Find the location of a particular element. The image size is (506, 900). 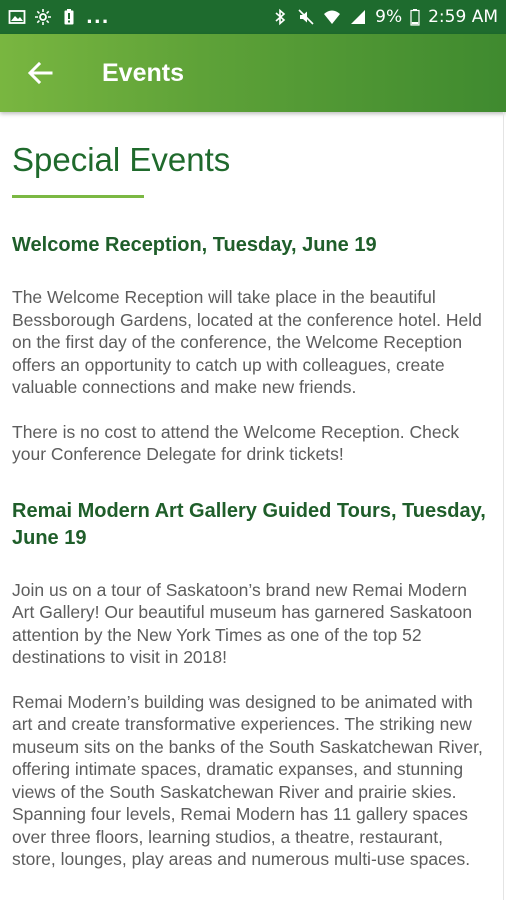

back-button is located at coordinates (40, 73).